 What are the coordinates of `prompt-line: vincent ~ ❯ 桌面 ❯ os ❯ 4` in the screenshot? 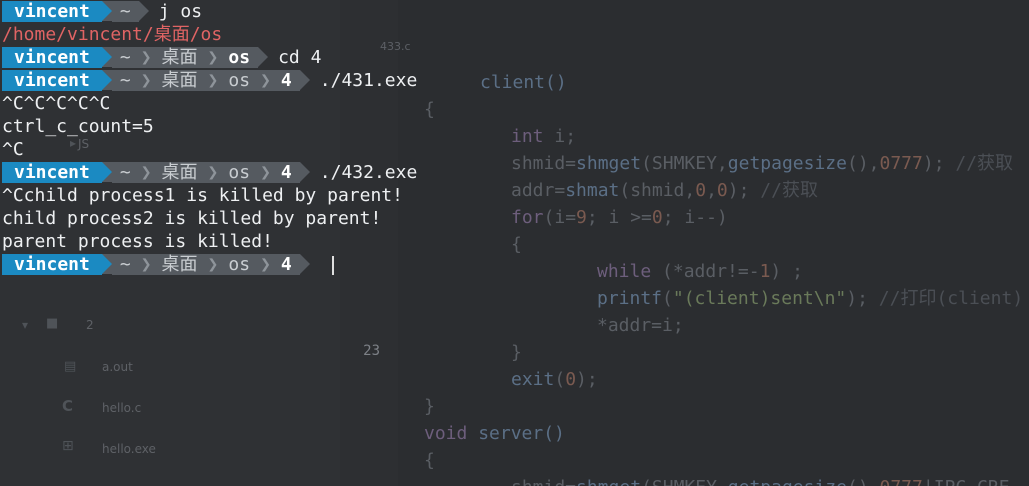 It's located at (168, 264).